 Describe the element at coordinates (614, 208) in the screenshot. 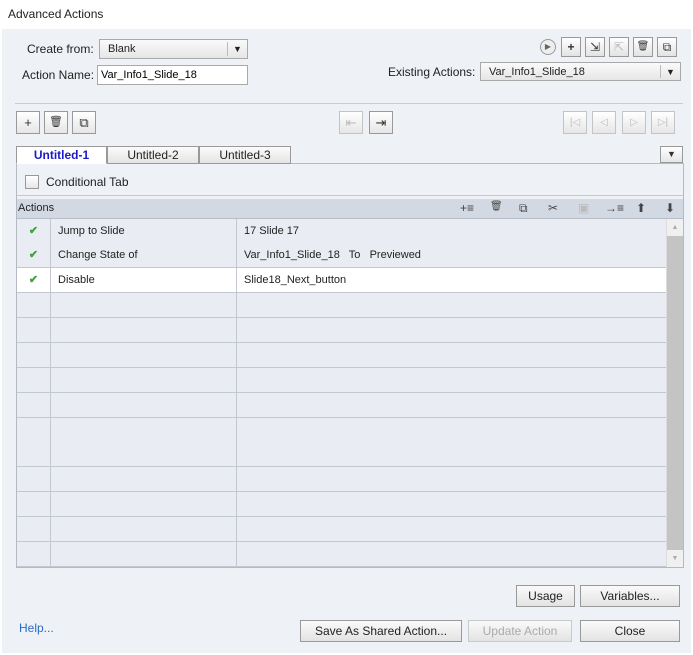

I see `indent-action-icon: →≡` at that location.